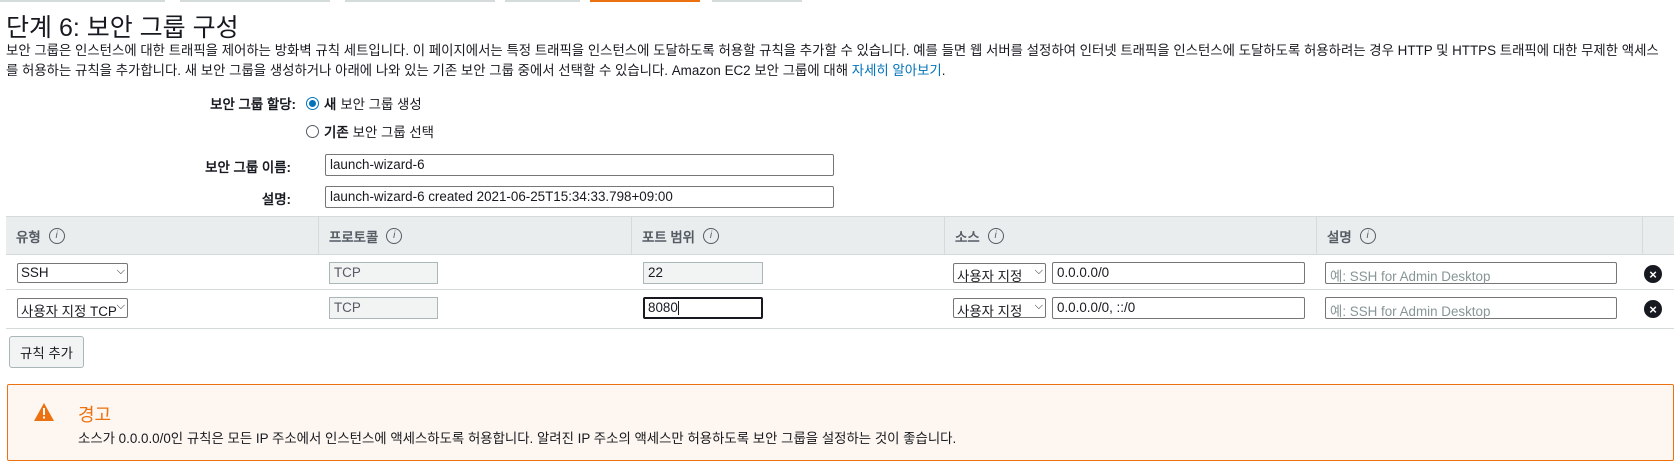 The height and width of the screenshot is (468, 1680). What do you see at coordinates (72, 273) in the screenshot?
I see `type-select: SSH ⌵` at bounding box center [72, 273].